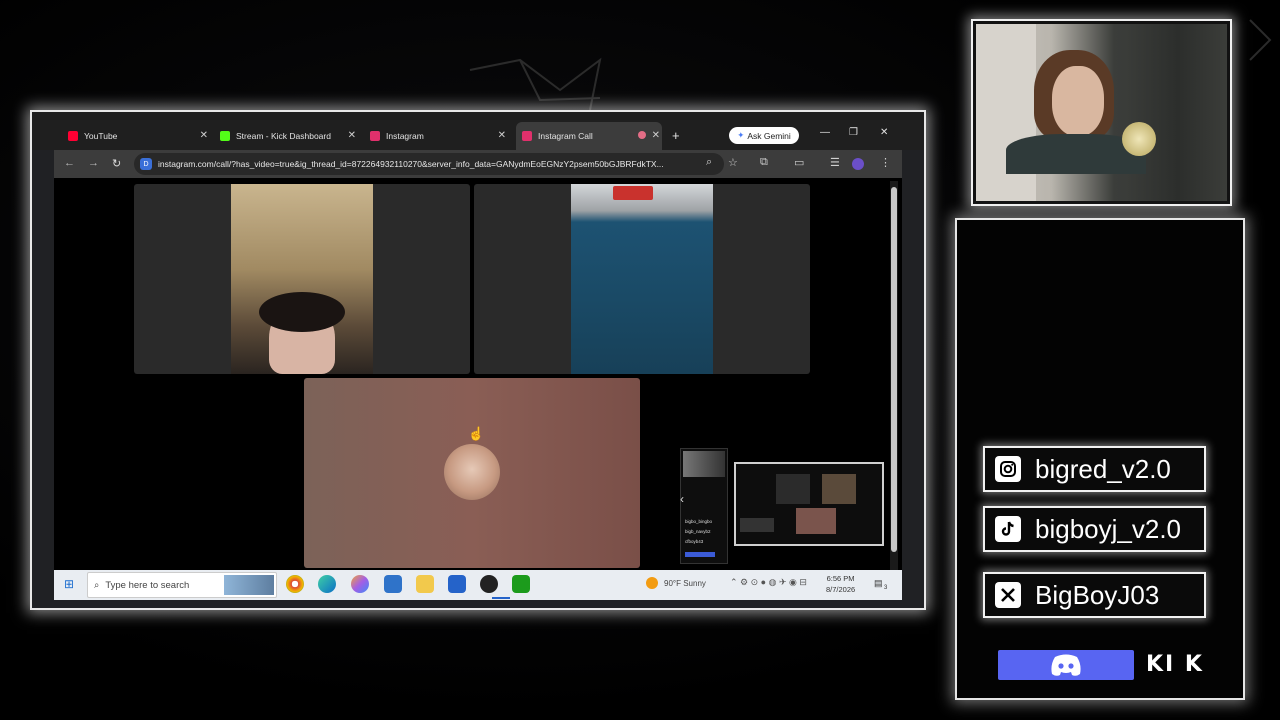  What do you see at coordinates (438, 136) in the screenshot?
I see `tab-instagram: Instagram ✕` at bounding box center [438, 136].